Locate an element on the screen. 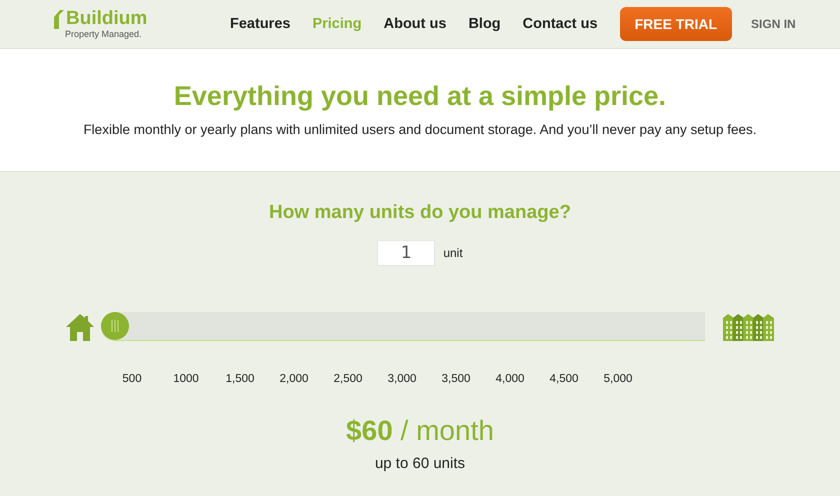 The height and width of the screenshot is (496, 840). price-text: $60 / month is located at coordinates (420, 431).